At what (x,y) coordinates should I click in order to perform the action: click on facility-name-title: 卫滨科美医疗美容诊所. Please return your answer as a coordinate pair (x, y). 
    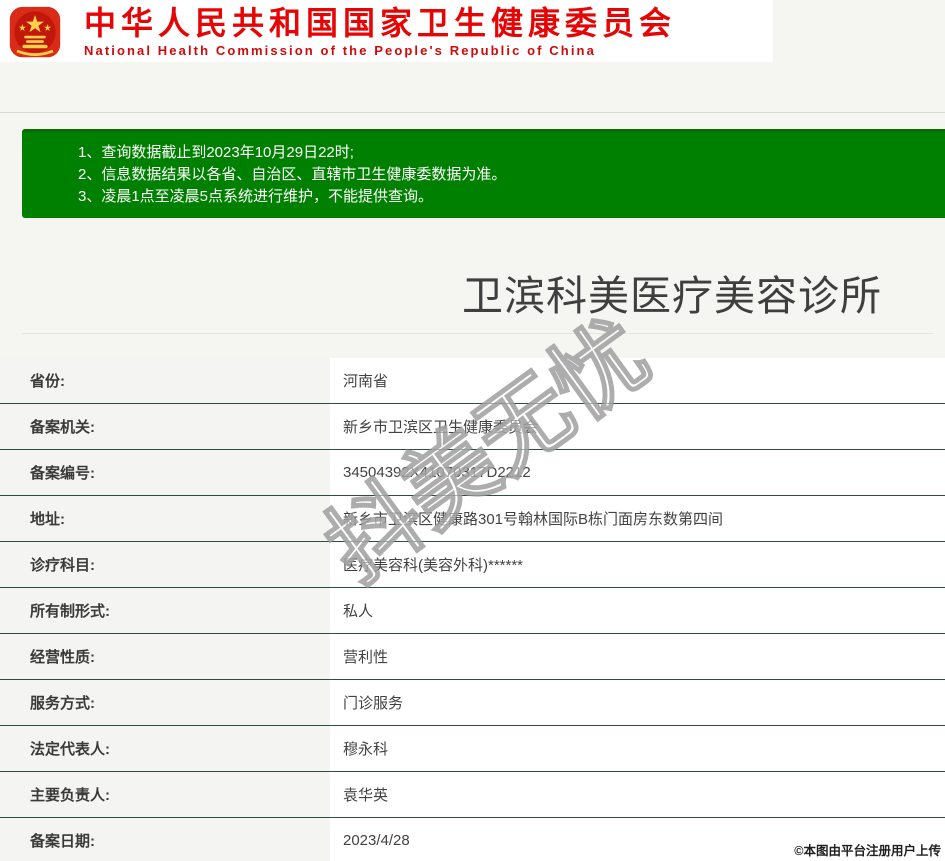
    Looking at the image, I should click on (672, 296).